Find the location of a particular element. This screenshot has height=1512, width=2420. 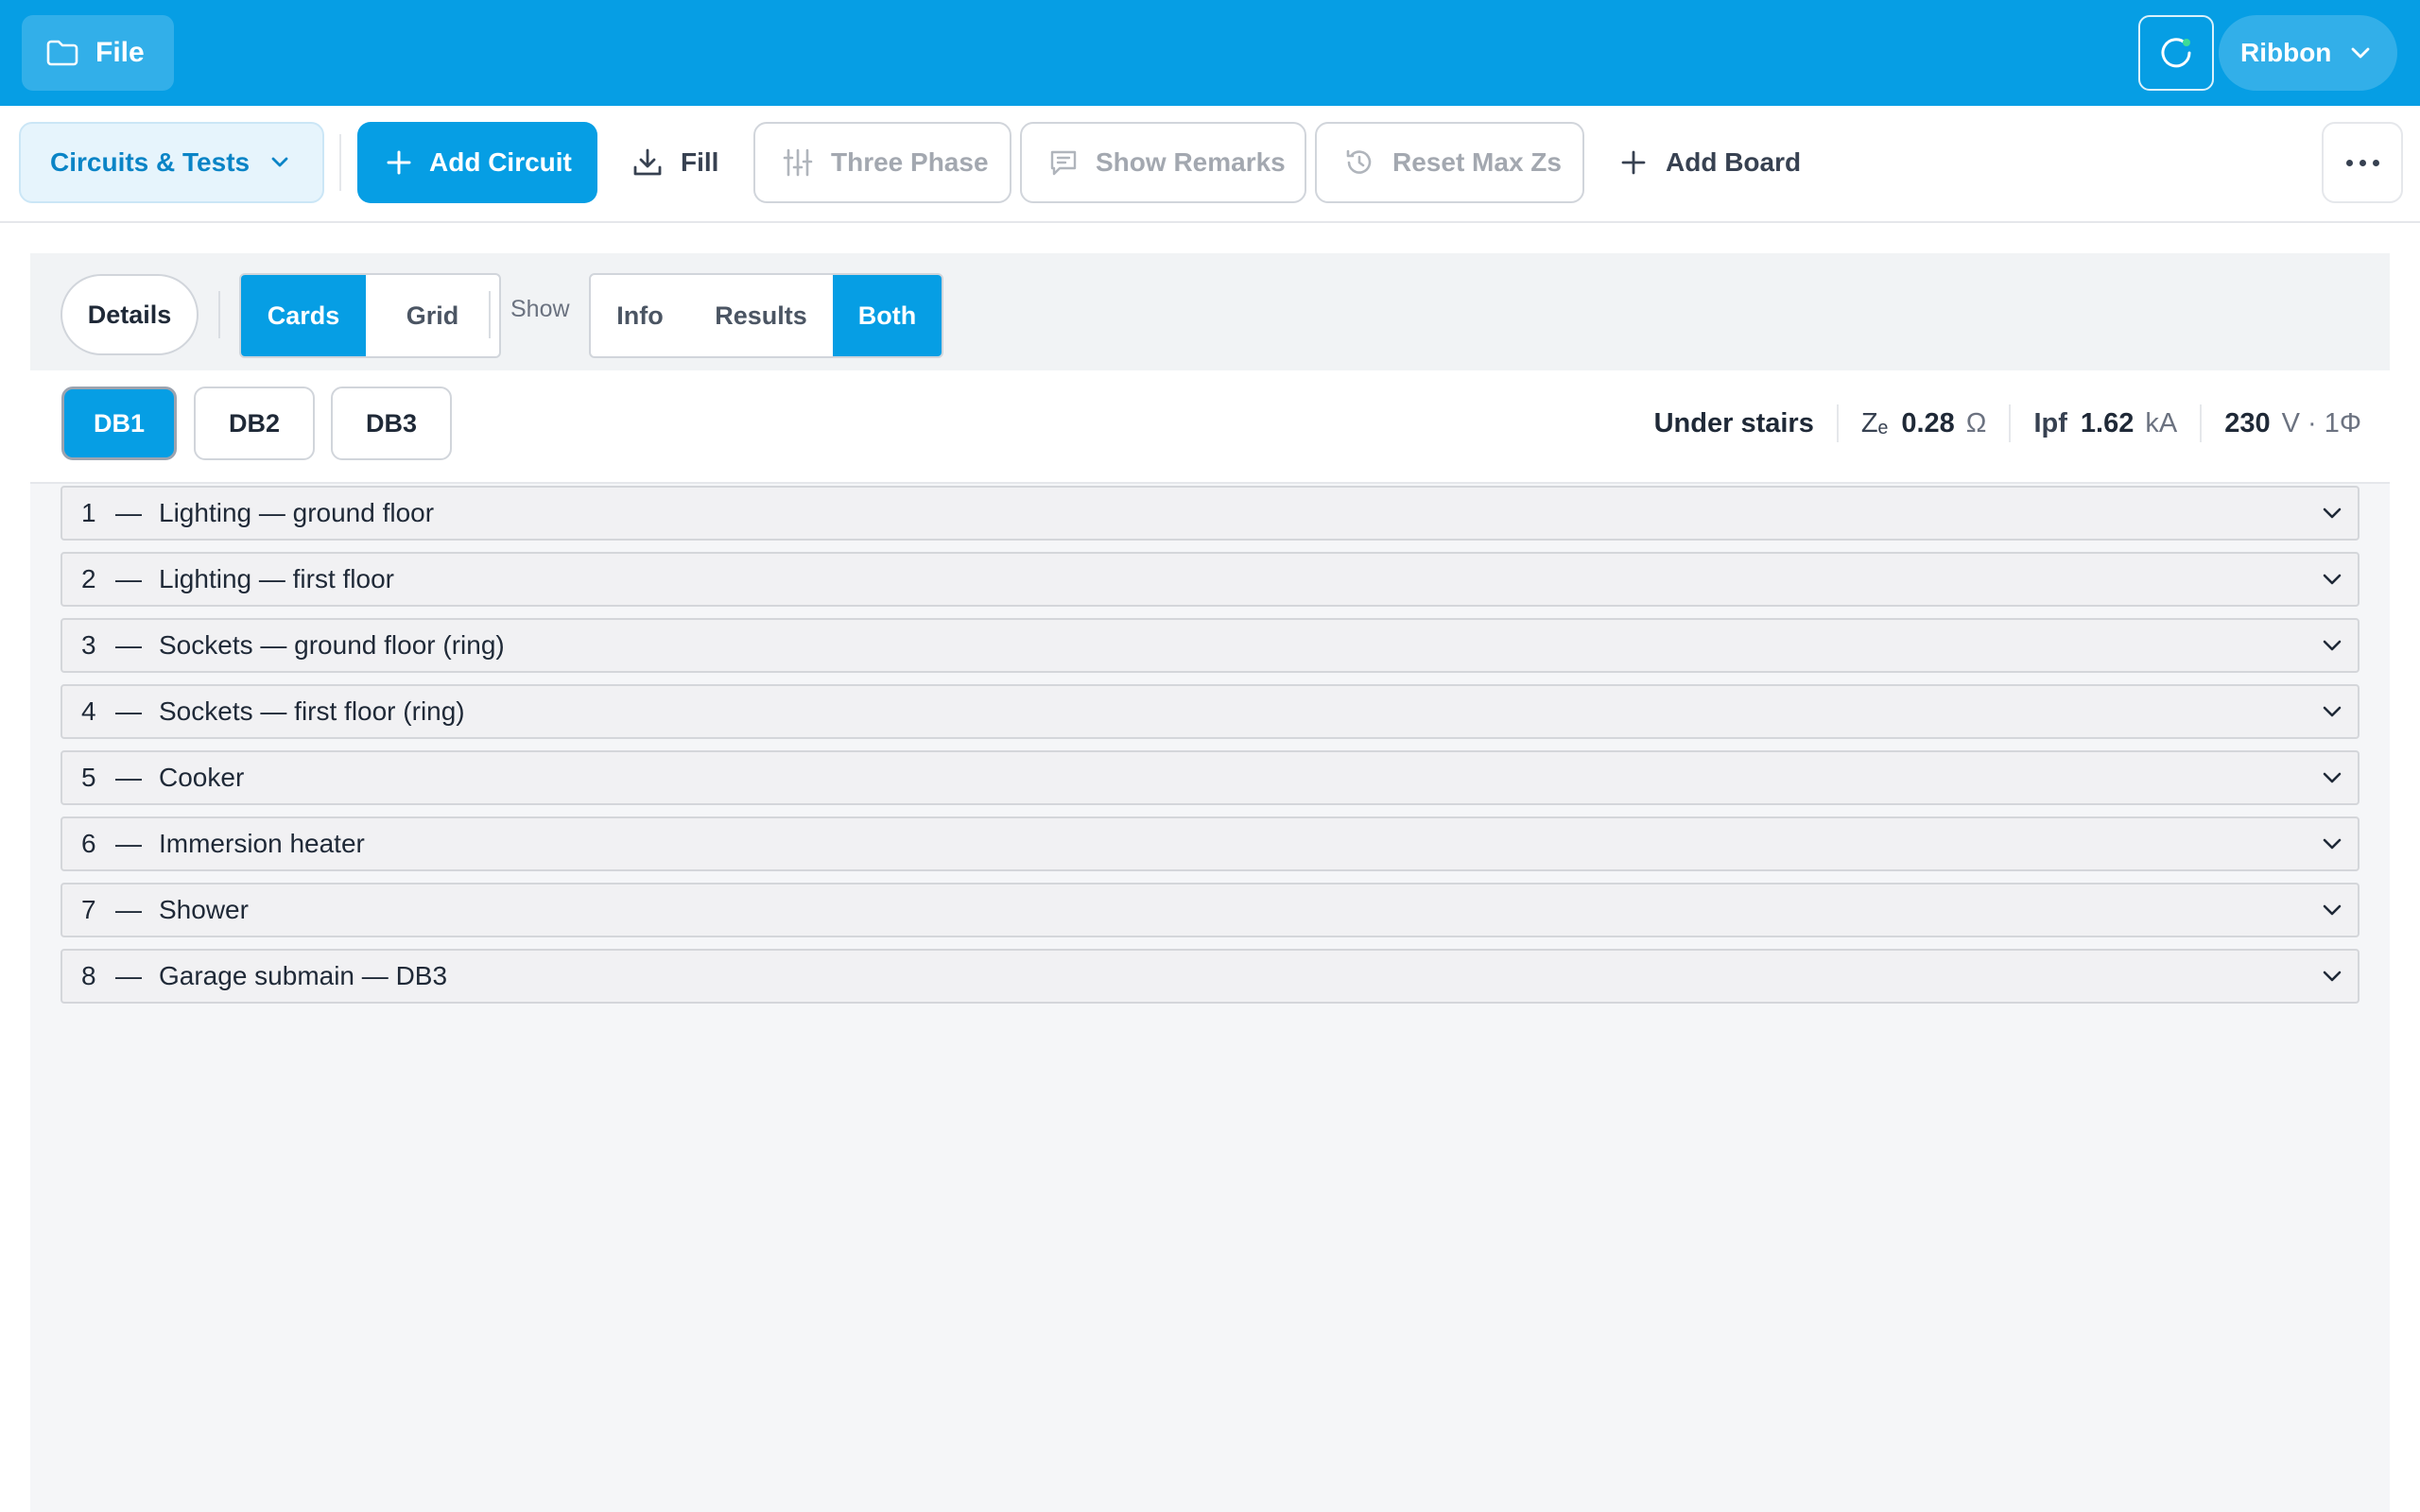

show-remarks-button: Show Remarks is located at coordinates (1163, 162).